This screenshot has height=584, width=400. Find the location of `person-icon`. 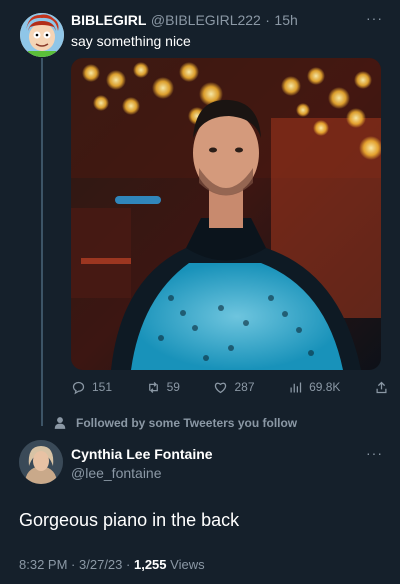

person-icon is located at coordinates (60, 423).